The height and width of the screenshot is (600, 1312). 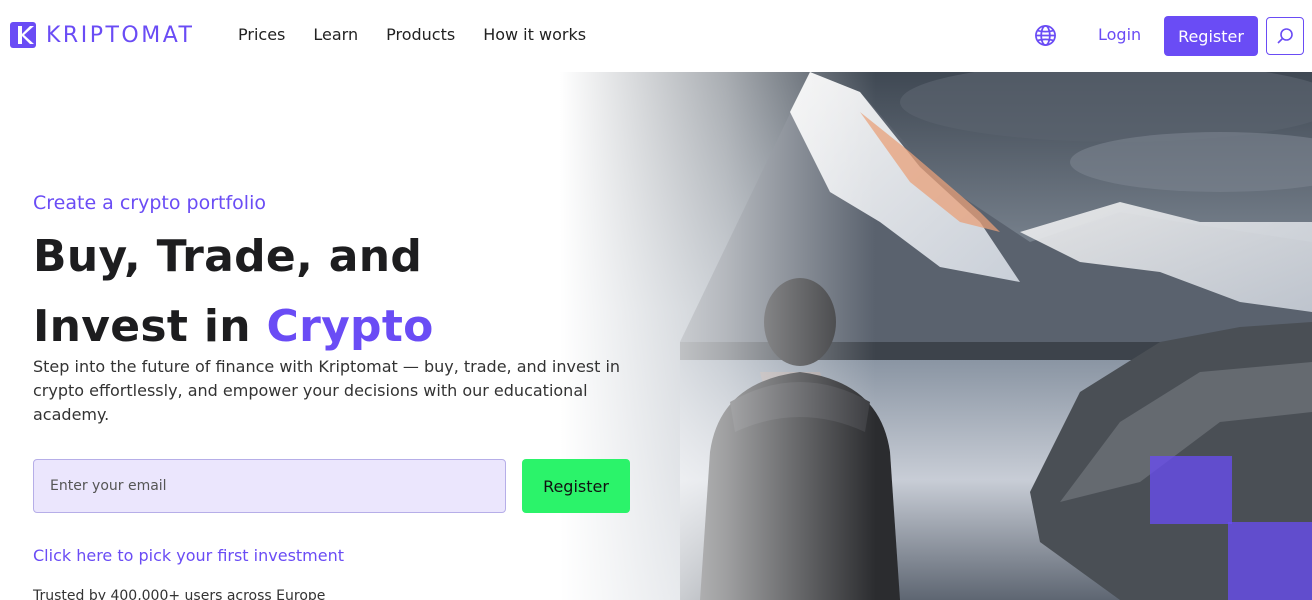 What do you see at coordinates (23, 35) in the screenshot?
I see `kriptomat-logo-icon` at bounding box center [23, 35].